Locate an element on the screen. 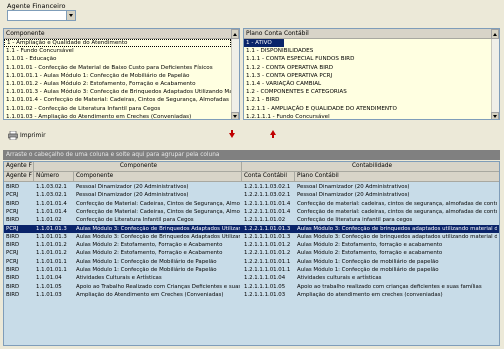 This screenshot has height=349, width=504. plano-conta-tree-item: 1.1.1 - CONTA ESPECIAL FUNDOS BIRD is located at coordinates (367, 59).